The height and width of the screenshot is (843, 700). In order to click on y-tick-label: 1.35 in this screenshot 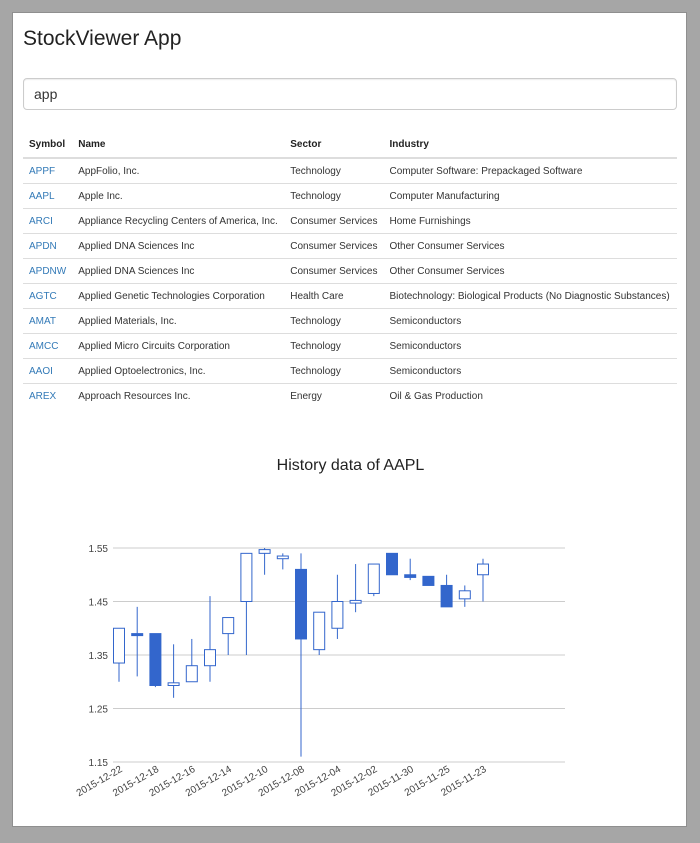, I will do `click(99, 656)`.